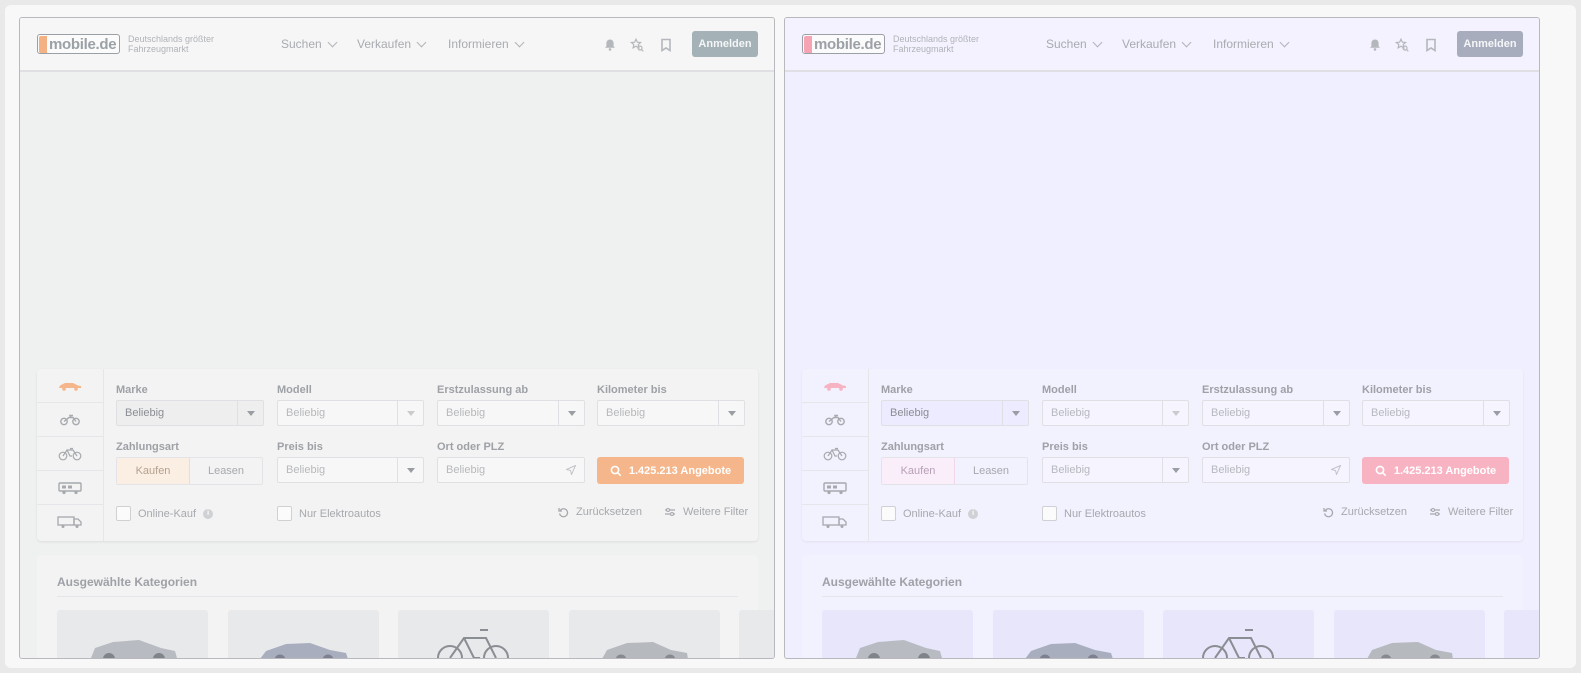 The width and height of the screenshot is (1581, 673). I want to click on more-filters-label: Weitere Filter, so click(716, 512).